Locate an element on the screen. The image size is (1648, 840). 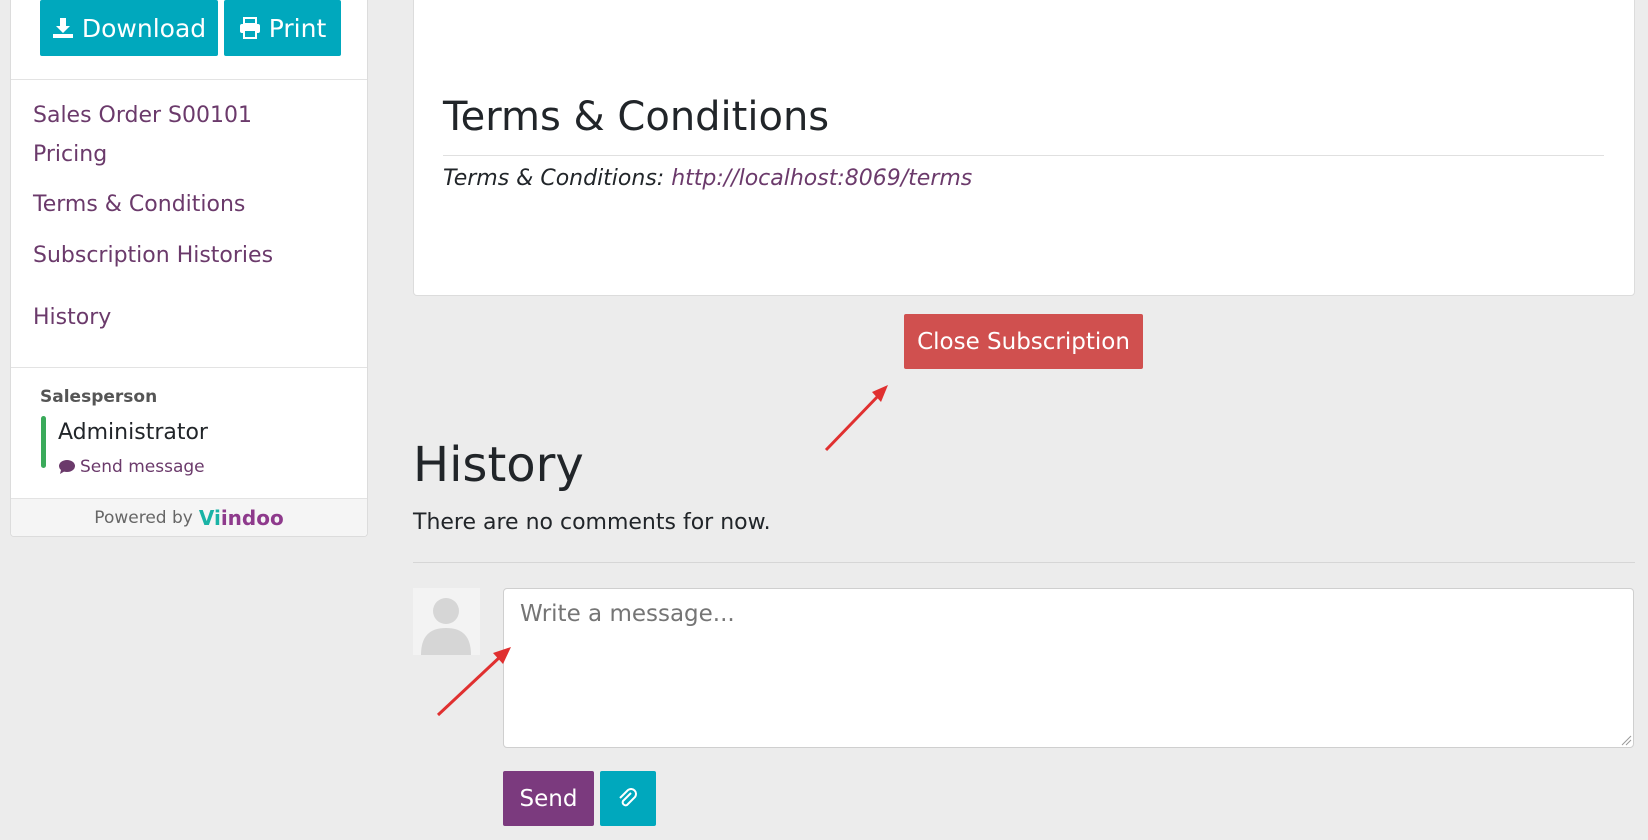
history-title: History is located at coordinates (498, 465).